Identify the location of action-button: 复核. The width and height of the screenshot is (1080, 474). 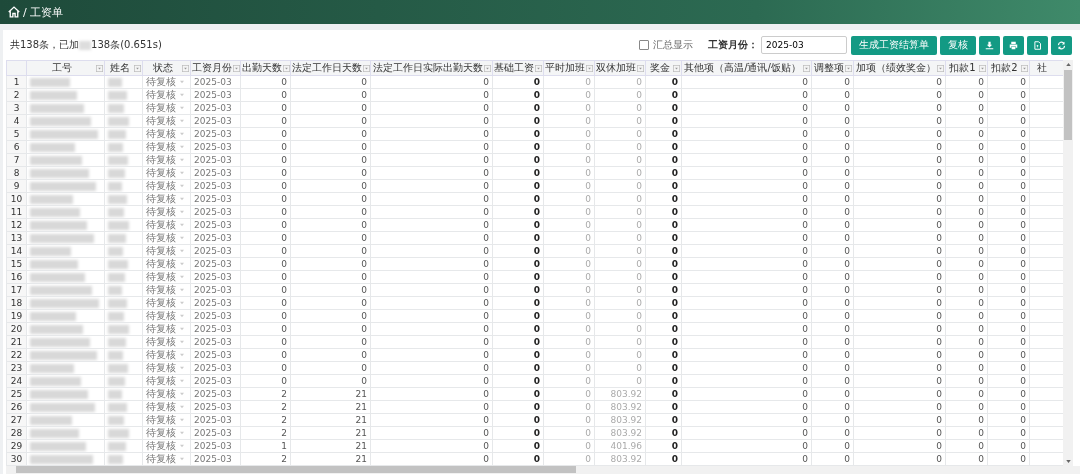
(958, 45).